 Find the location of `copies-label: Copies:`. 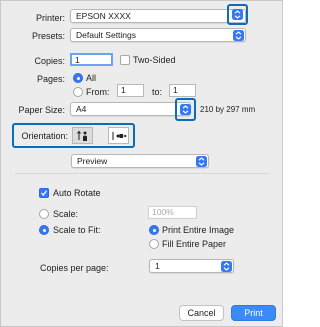

copies-label: Copies: is located at coordinates (49, 61).